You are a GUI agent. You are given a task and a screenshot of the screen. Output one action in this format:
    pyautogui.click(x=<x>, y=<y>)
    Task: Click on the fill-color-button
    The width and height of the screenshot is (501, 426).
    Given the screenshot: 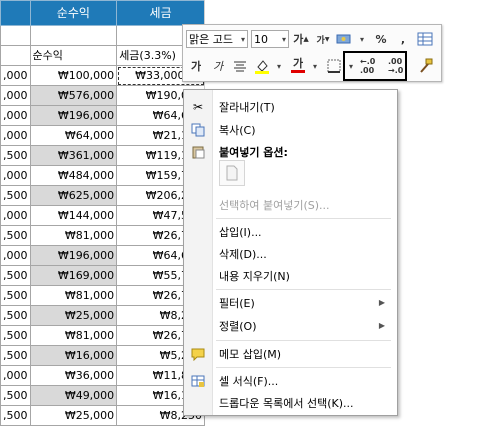 What is the action you would take?
    pyautogui.click(x=262, y=66)
    